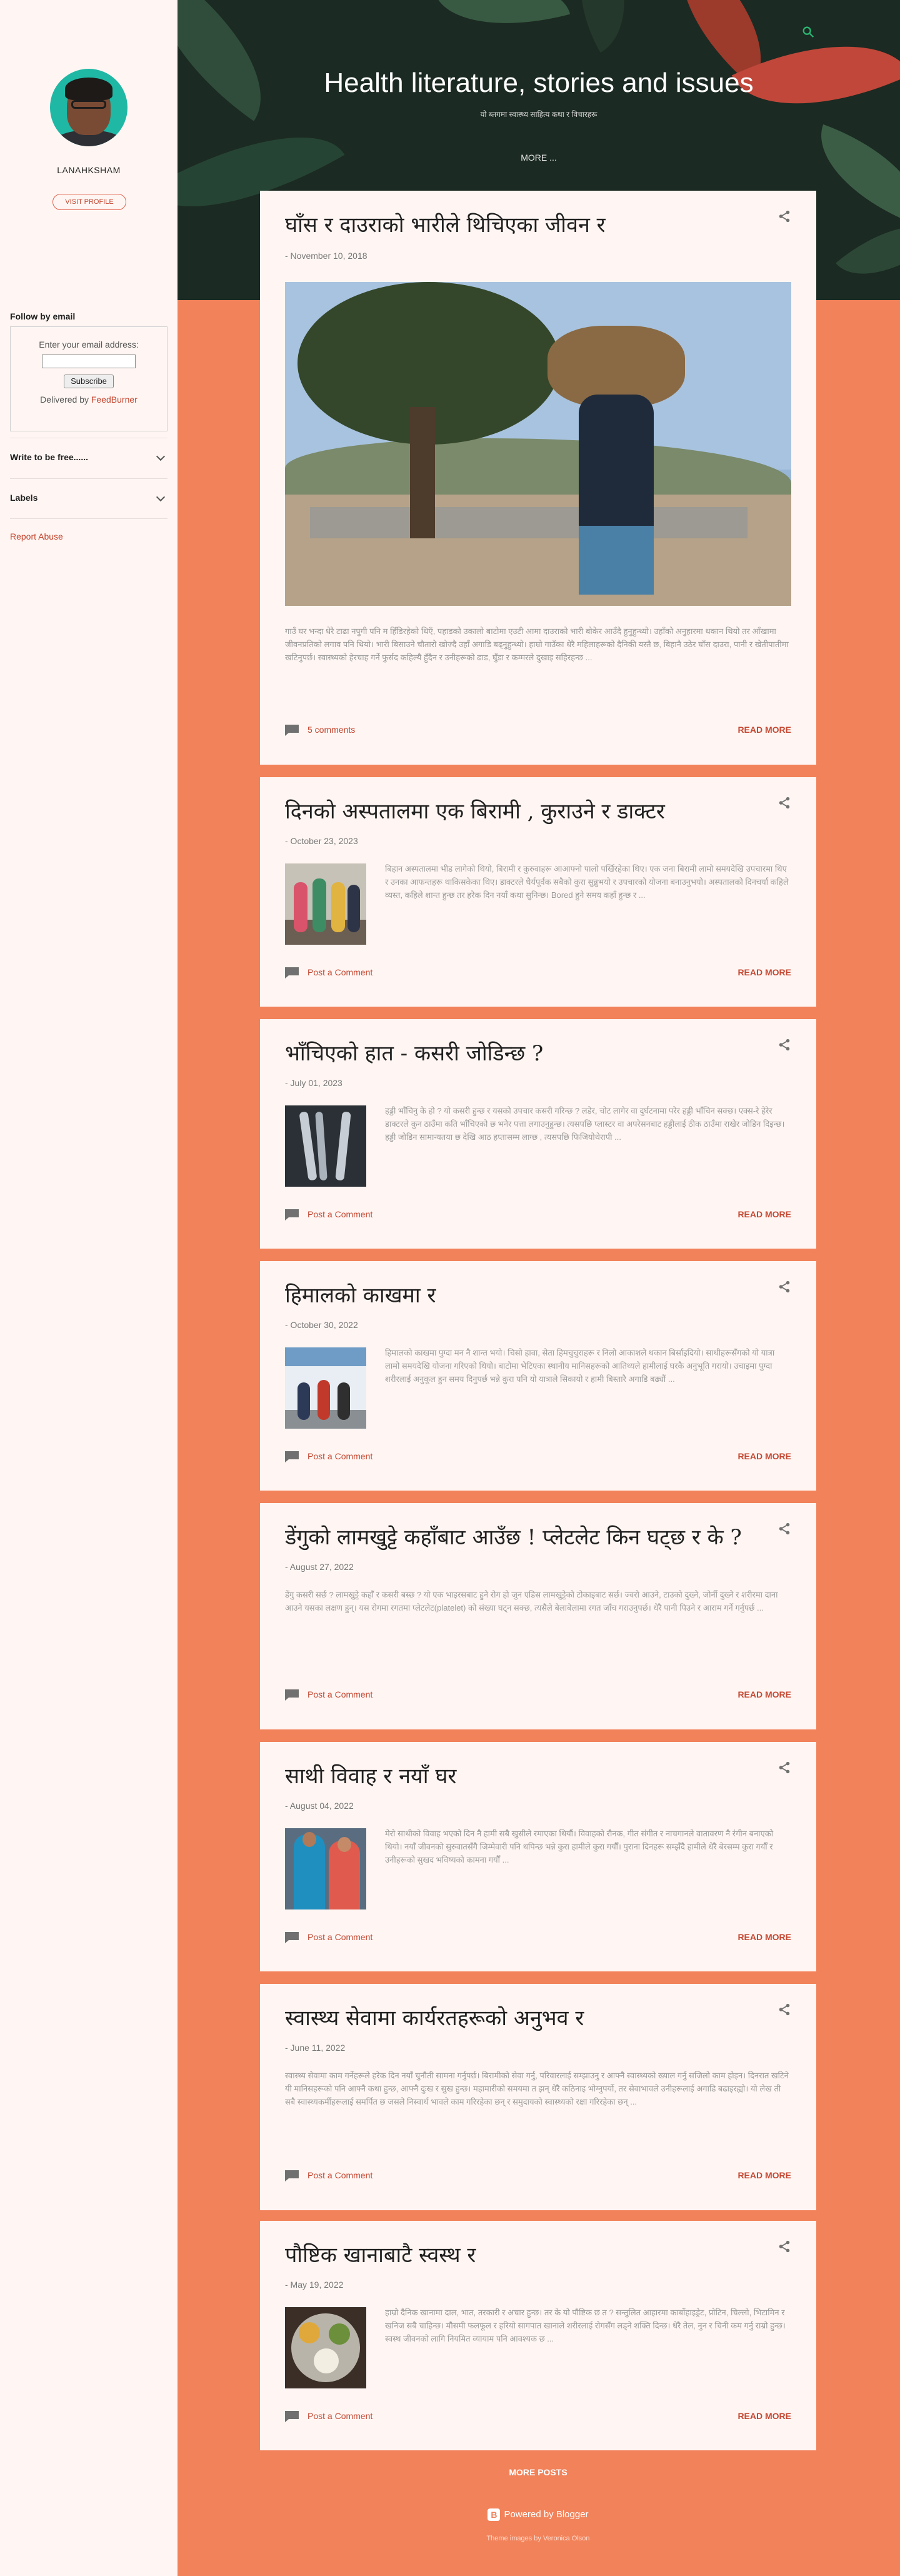  What do you see at coordinates (89, 202) in the screenshot?
I see `visit-profile-button: VISIT PROFILE` at bounding box center [89, 202].